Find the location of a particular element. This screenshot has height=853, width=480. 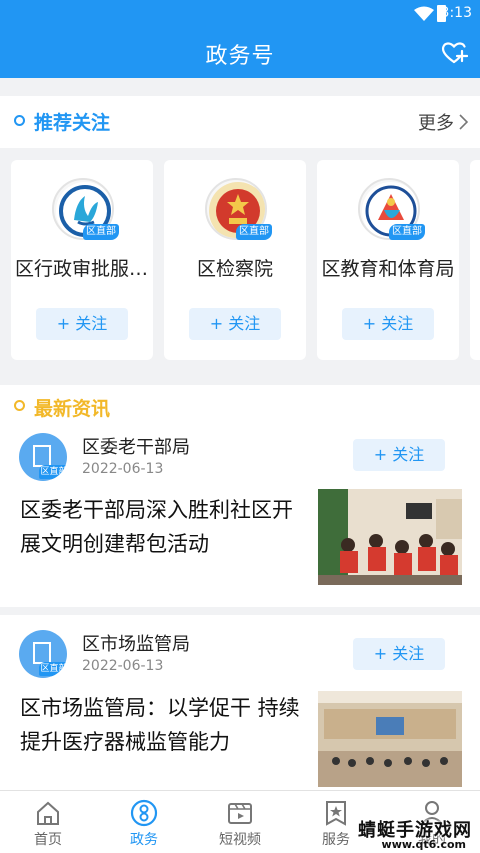

news-headline: 区委老干部局深入胜利社区开展文明创建帮包活动 is located at coordinates (163, 527).